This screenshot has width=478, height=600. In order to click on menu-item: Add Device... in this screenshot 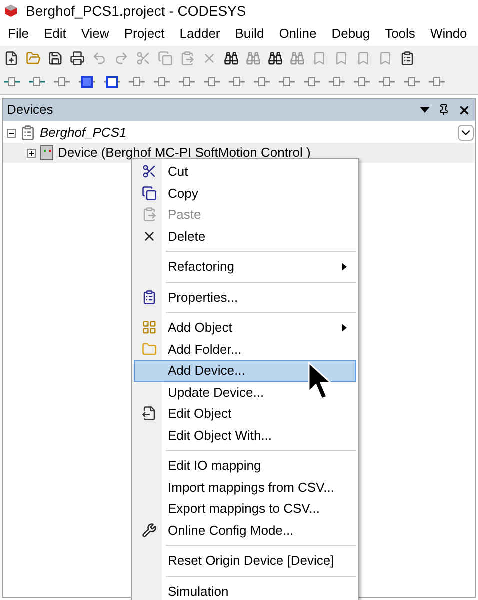, I will do `click(245, 371)`.